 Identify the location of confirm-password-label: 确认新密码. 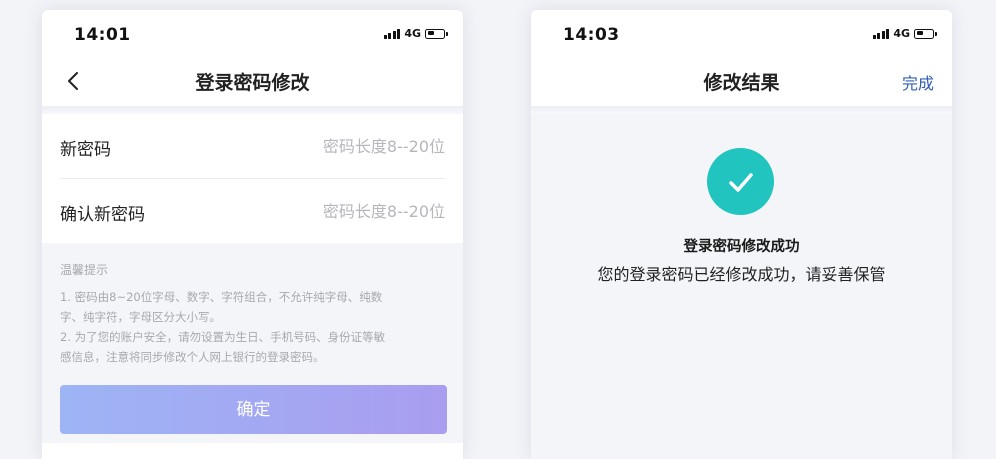
(102, 215).